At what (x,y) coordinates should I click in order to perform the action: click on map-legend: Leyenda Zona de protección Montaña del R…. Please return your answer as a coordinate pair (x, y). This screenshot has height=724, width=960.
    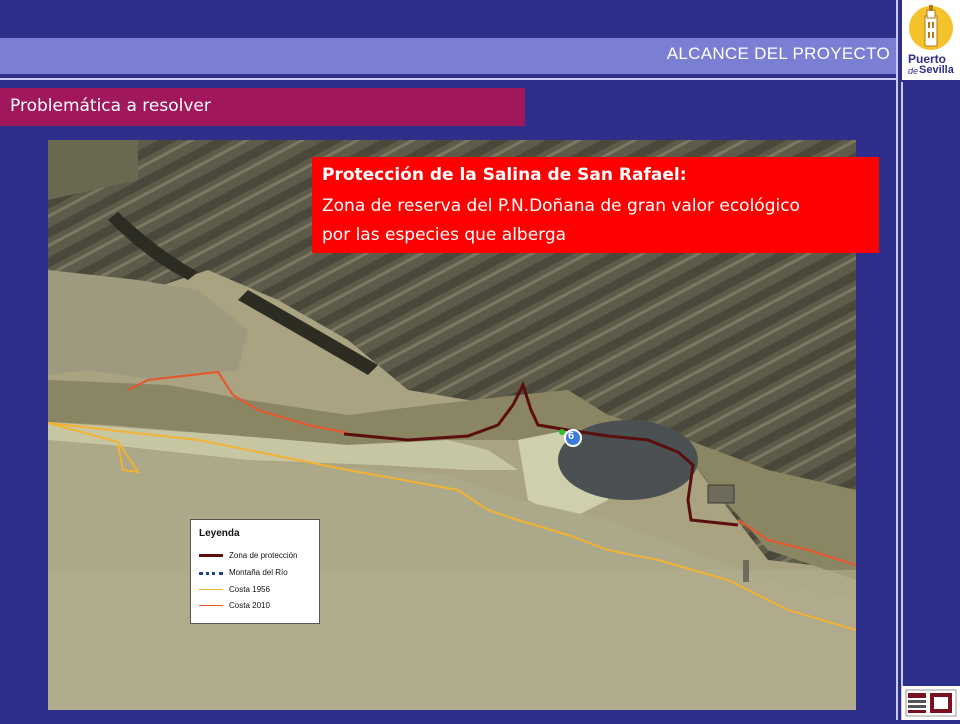
    Looking at the image, I should click on (255, 571).